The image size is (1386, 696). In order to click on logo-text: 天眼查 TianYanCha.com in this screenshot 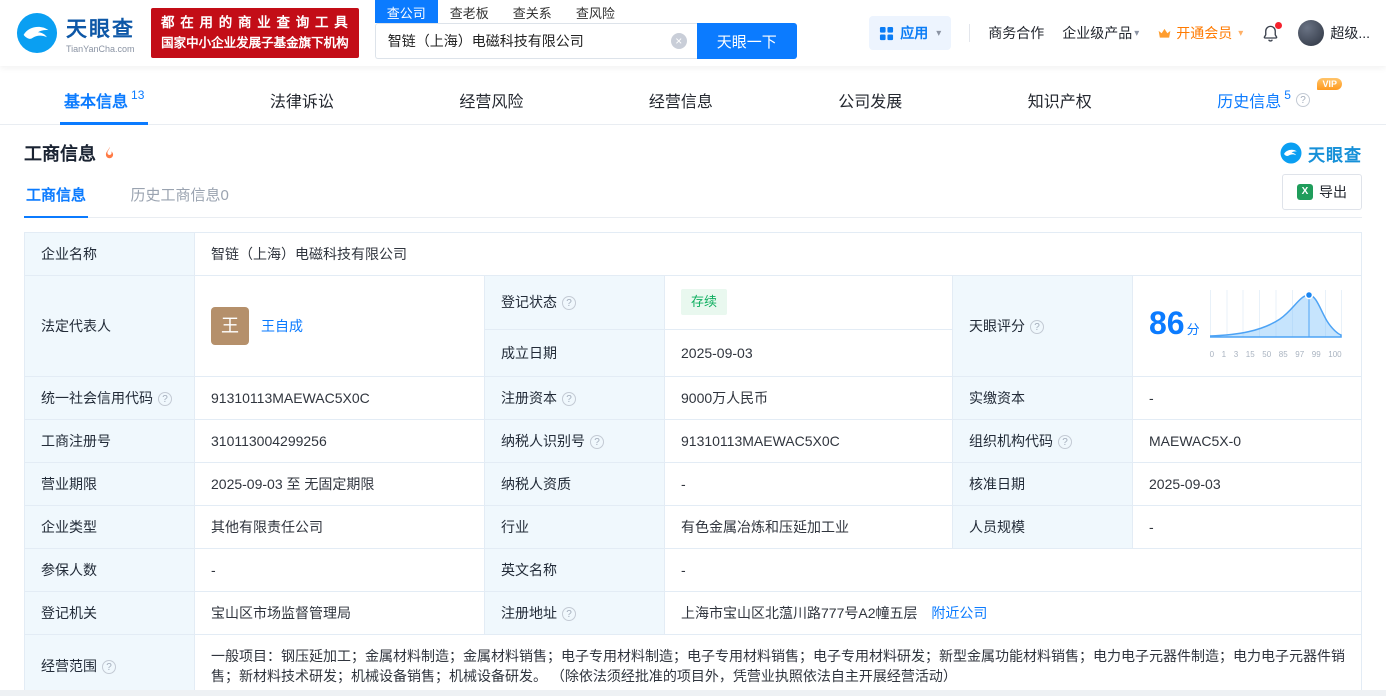, I will do `click(100, 33)`.